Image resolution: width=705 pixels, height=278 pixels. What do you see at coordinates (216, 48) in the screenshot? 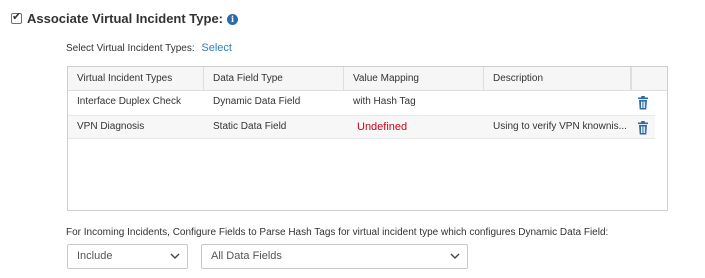
I see `select-link: Select` at bounding box center [216, 48].